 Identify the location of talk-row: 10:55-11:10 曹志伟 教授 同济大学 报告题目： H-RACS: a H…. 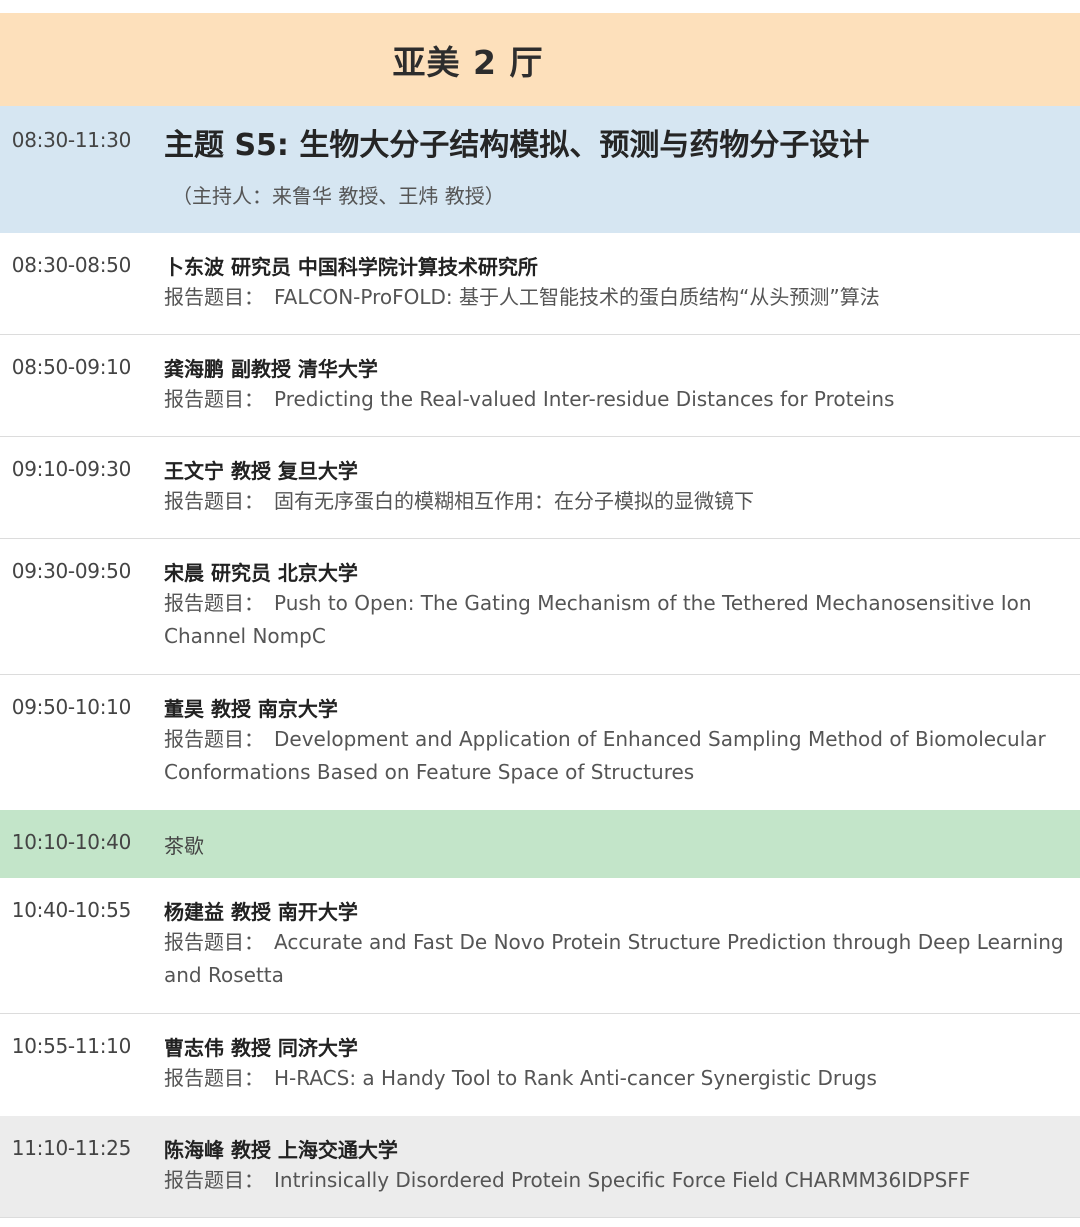
(540, 1065).